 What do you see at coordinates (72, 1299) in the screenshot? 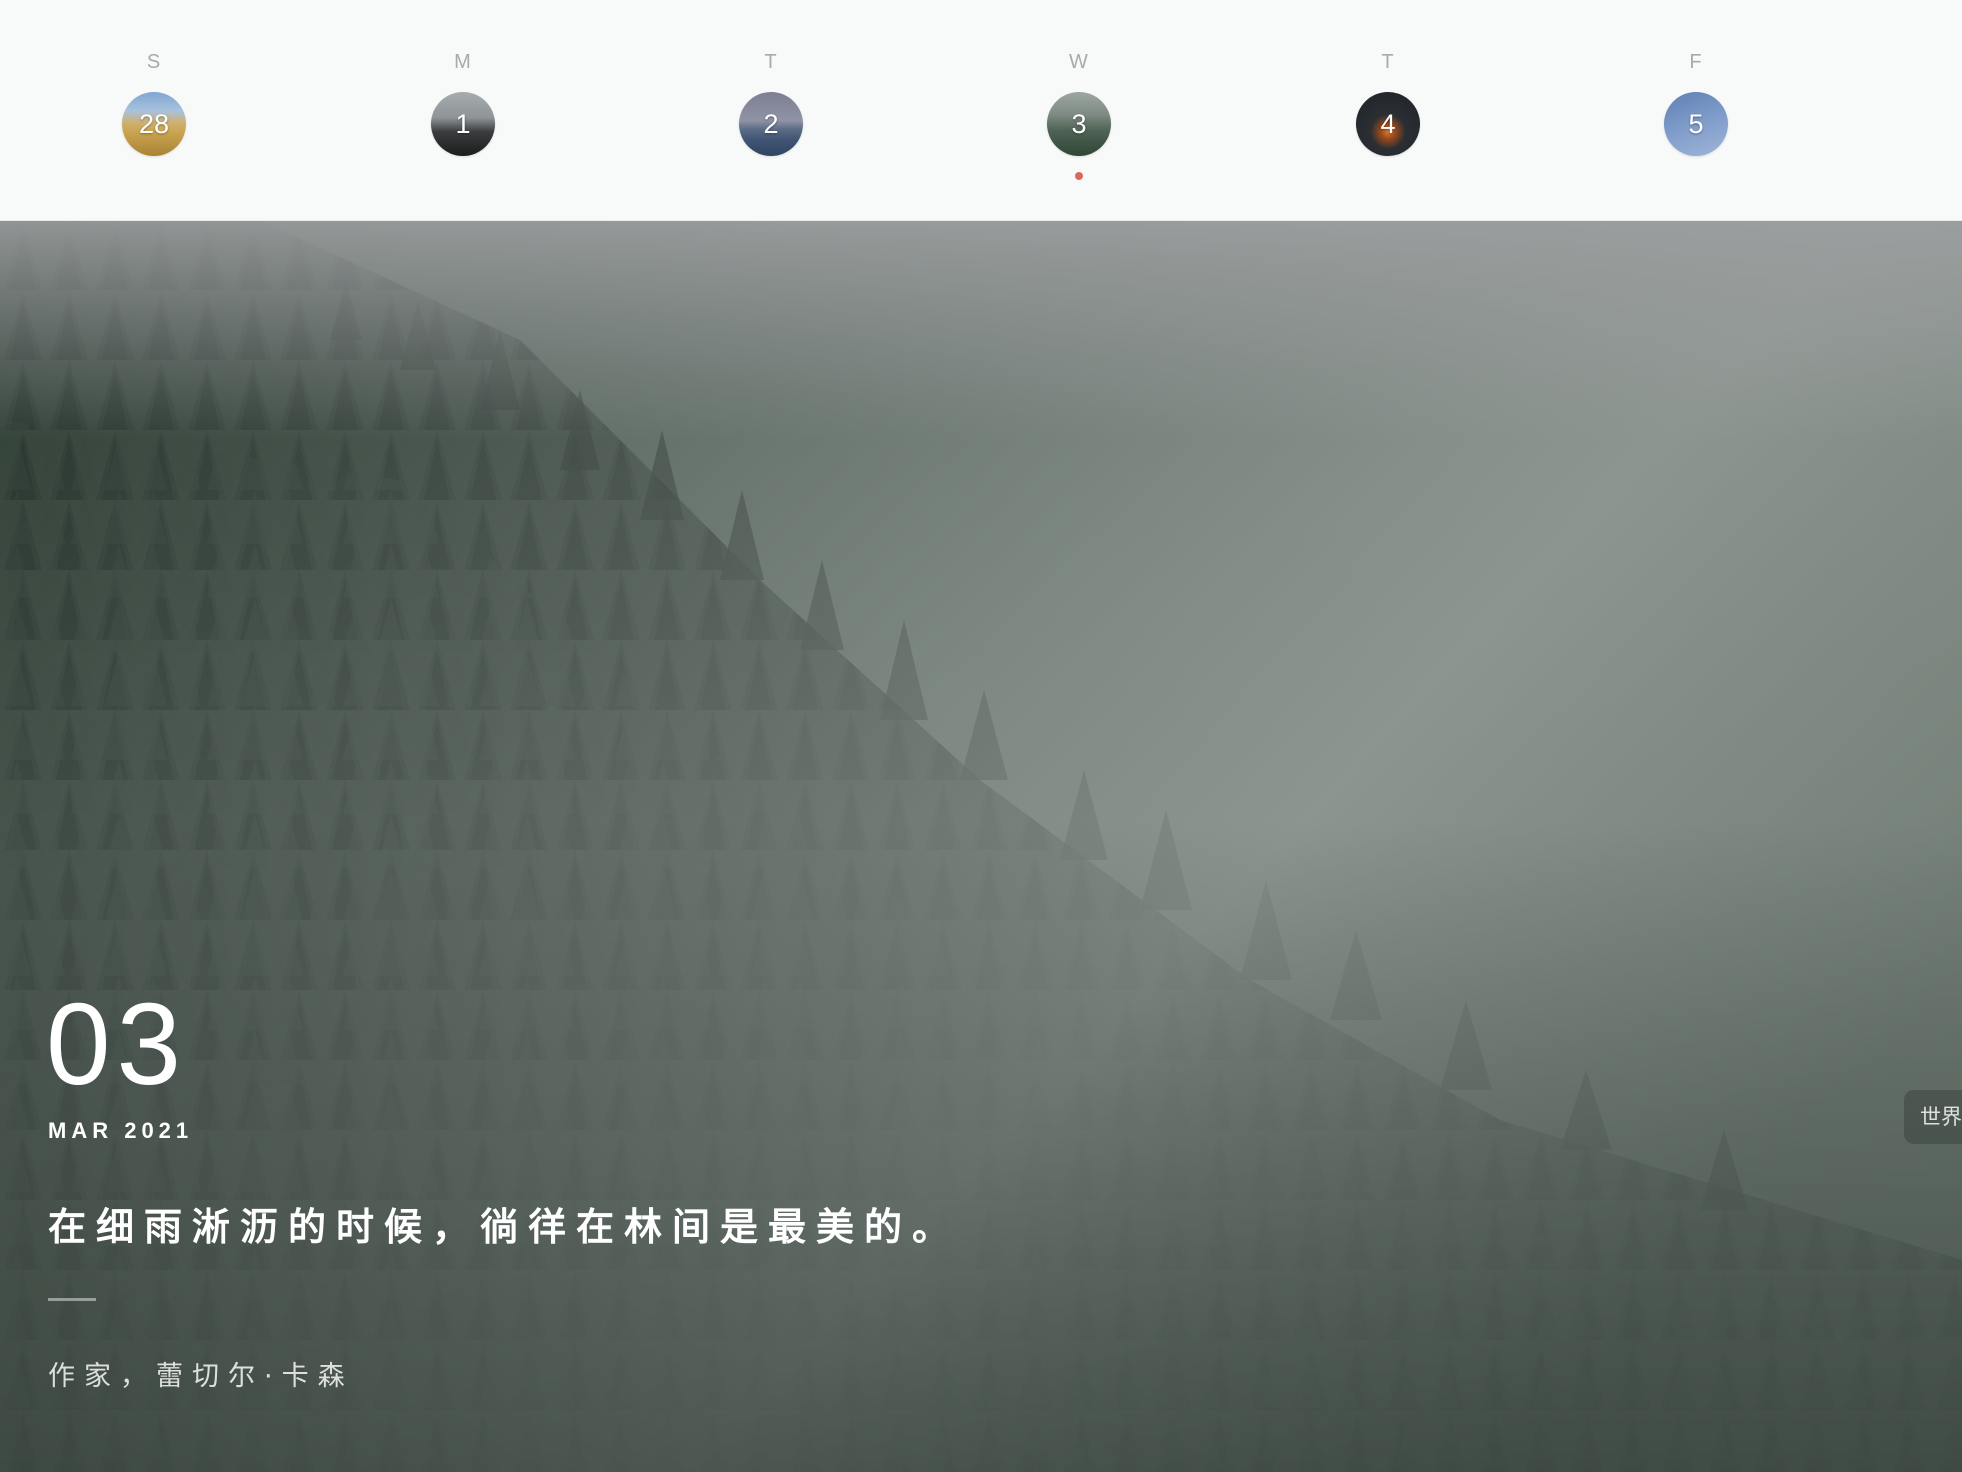
I see `quote-divider` at bounding box center [72, 1299].